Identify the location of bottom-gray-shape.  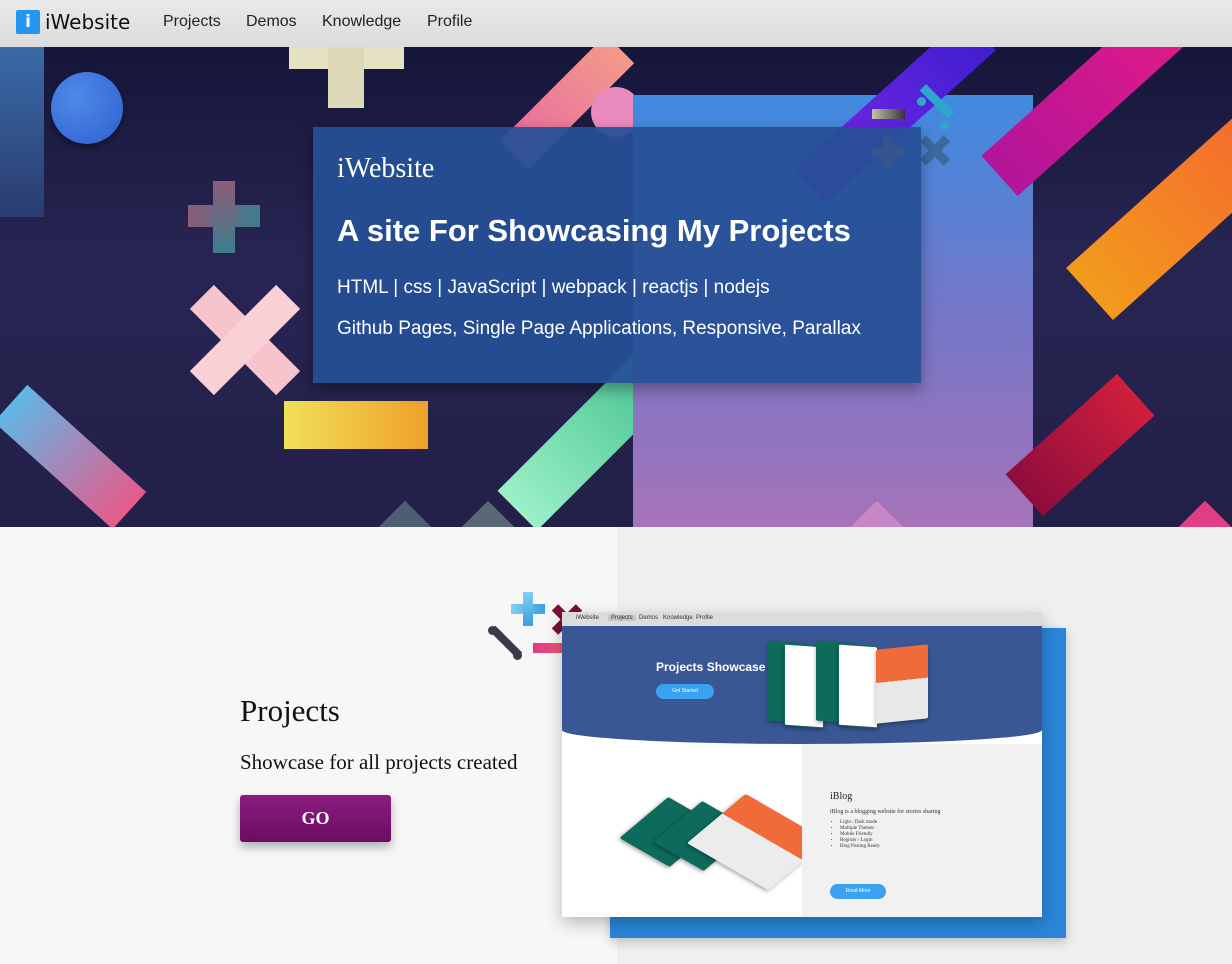
(405, 513).